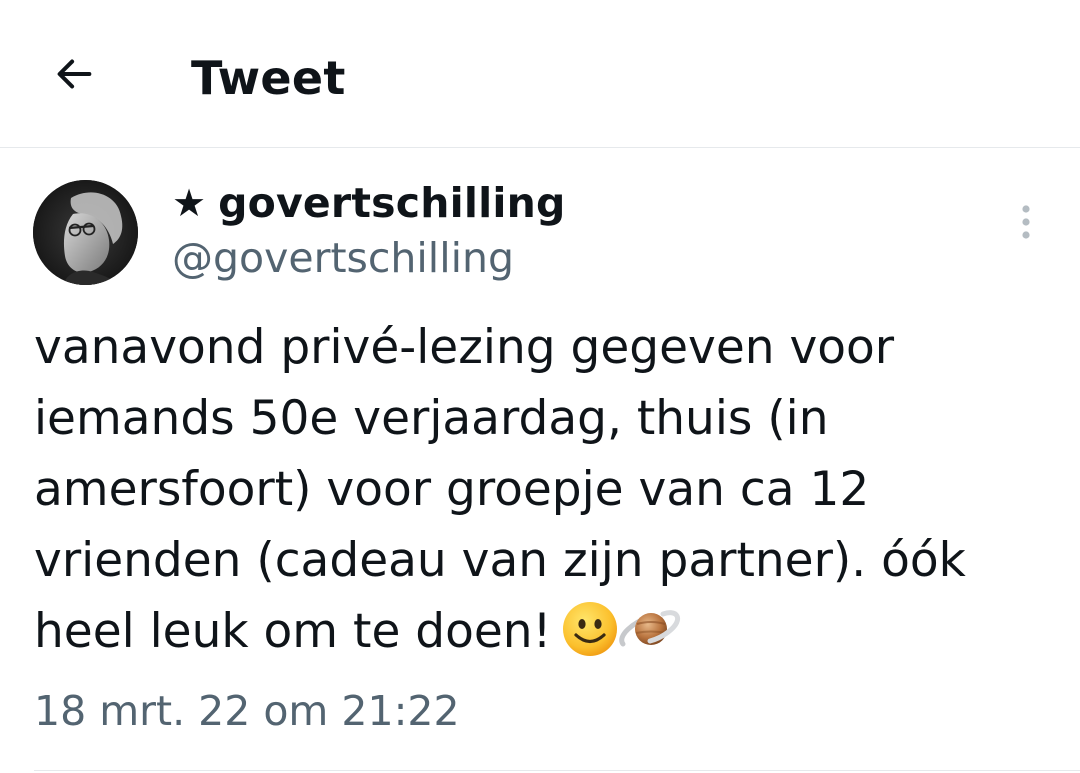  I want to click on smiling-face-icon, so click(590, 628).